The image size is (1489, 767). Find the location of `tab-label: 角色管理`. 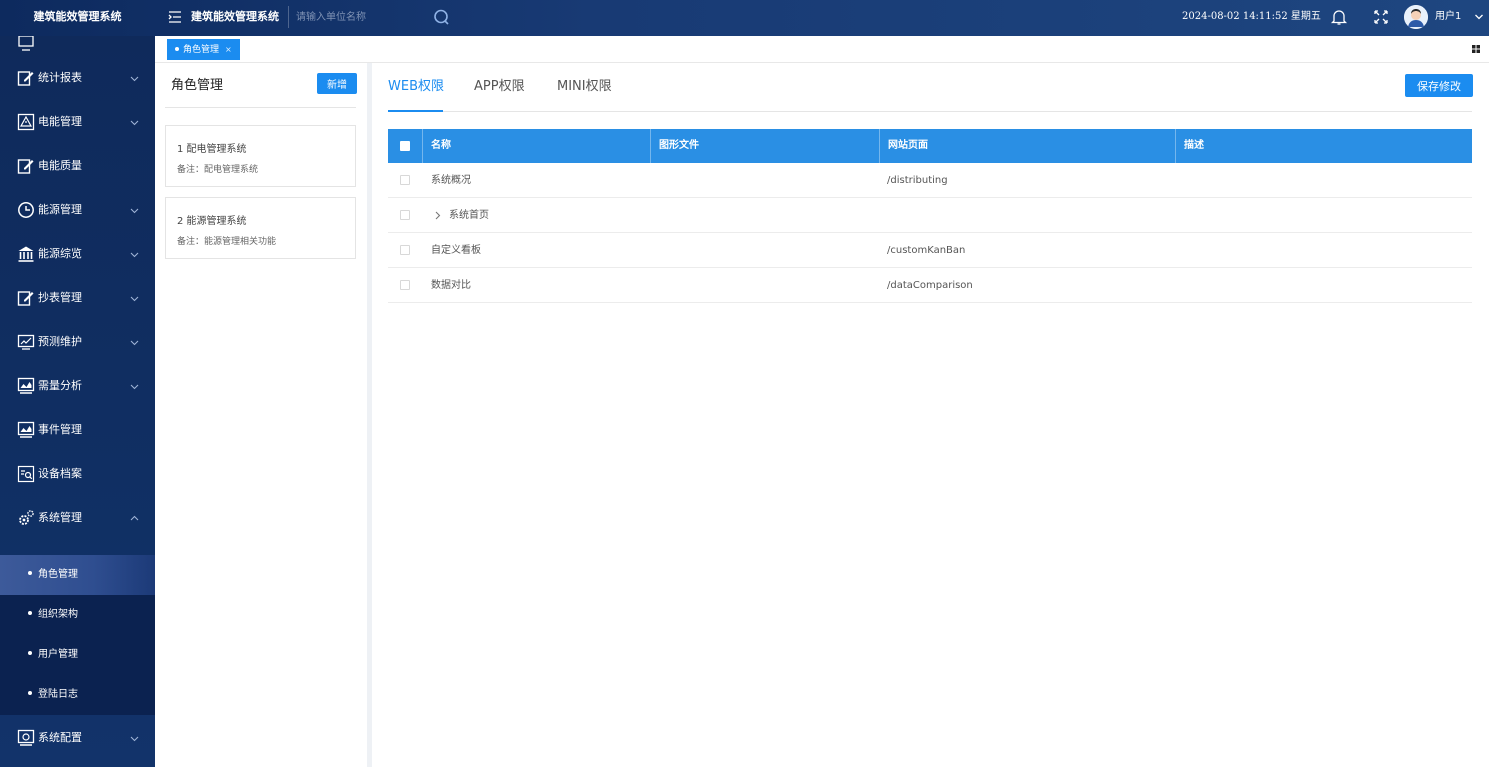

tab-label: 角色管理 is located at coordinates (201, 50).